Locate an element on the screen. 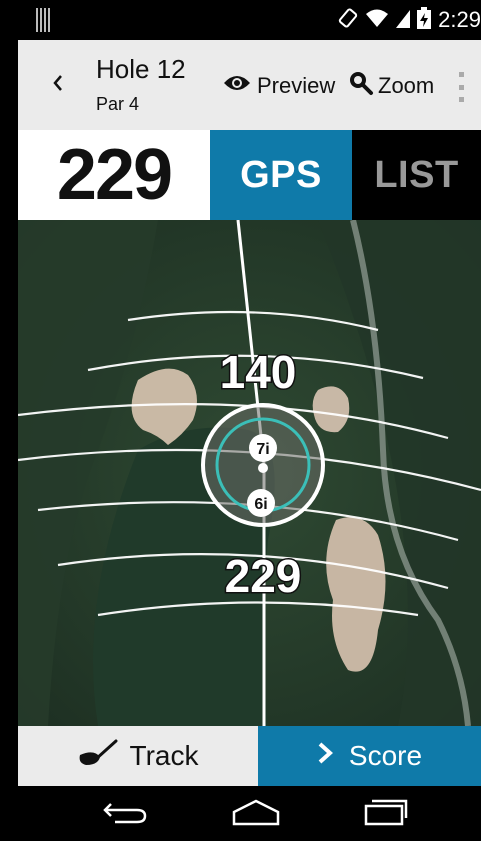 Image resolution: width=481 pixels, height=841 pixels. home-icon is located at coordinates (256, 814).